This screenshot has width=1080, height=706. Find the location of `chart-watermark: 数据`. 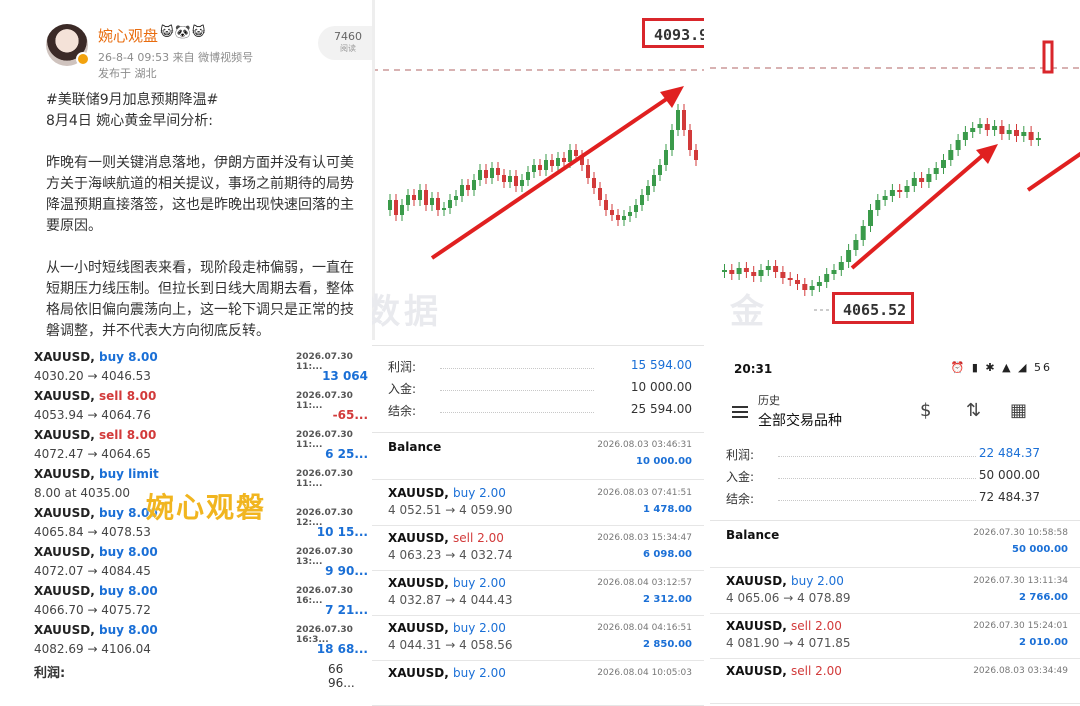

chart-watermark: 数据 is located at coordinates (407, 312).